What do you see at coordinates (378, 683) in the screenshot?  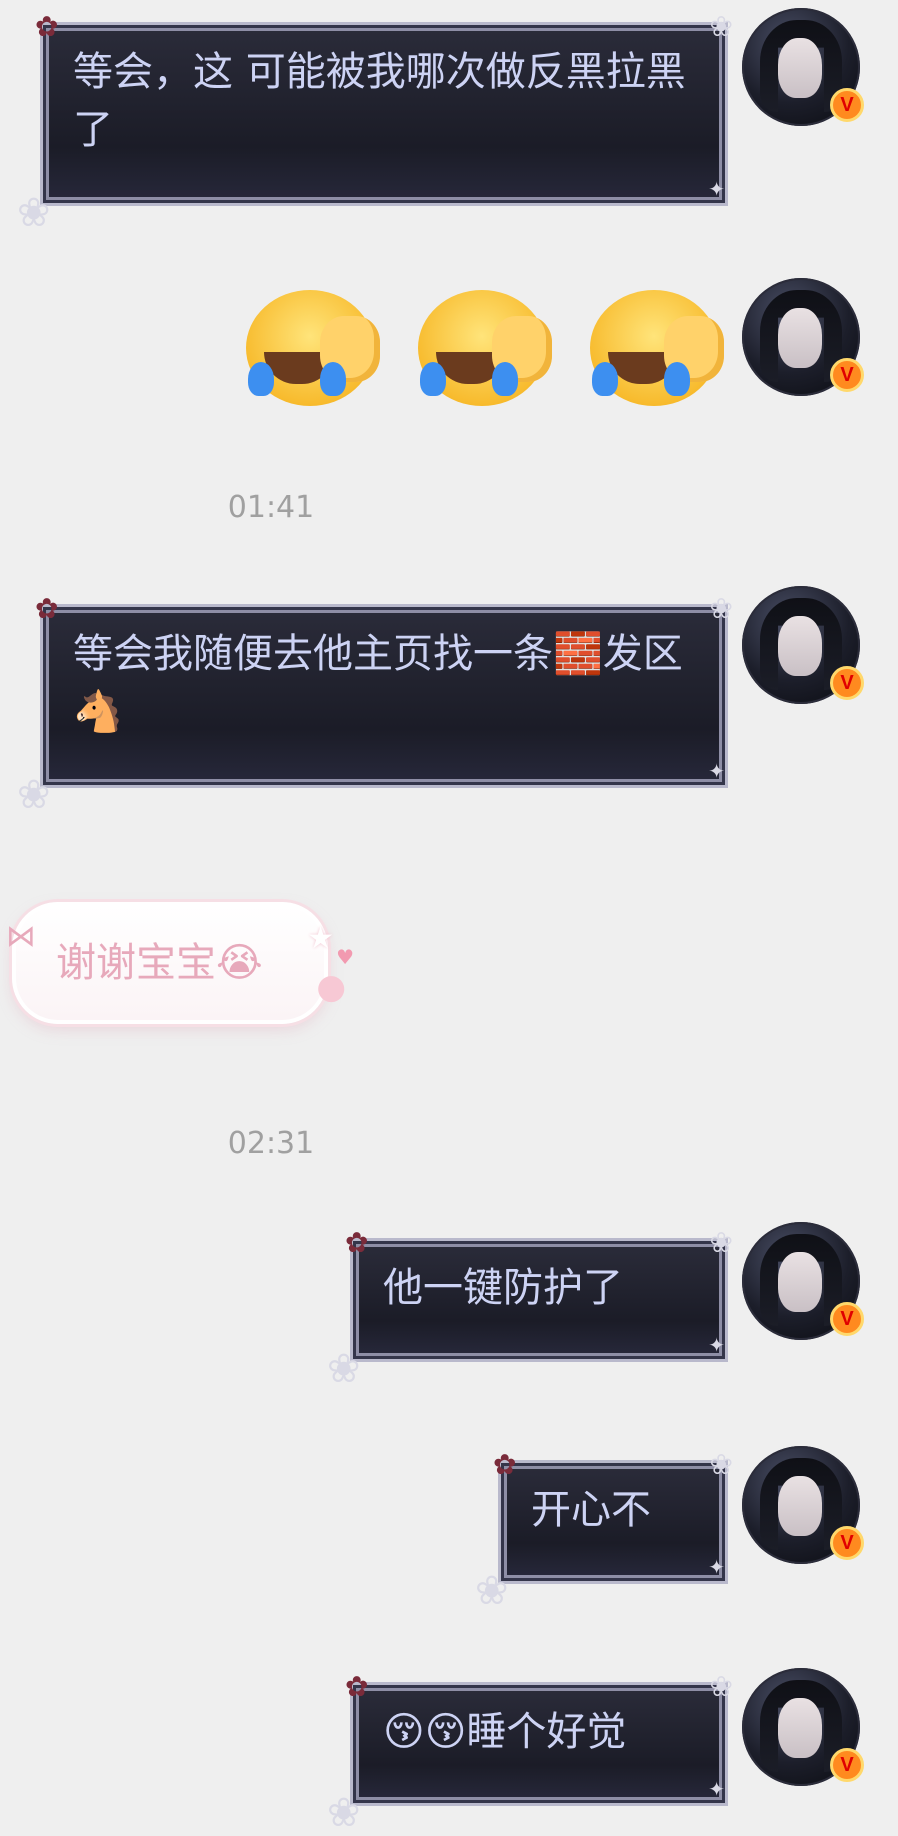 I see `message-text: 等会我随便去他主页找一条🧱发区🐴` at bounding box center [378, 683].